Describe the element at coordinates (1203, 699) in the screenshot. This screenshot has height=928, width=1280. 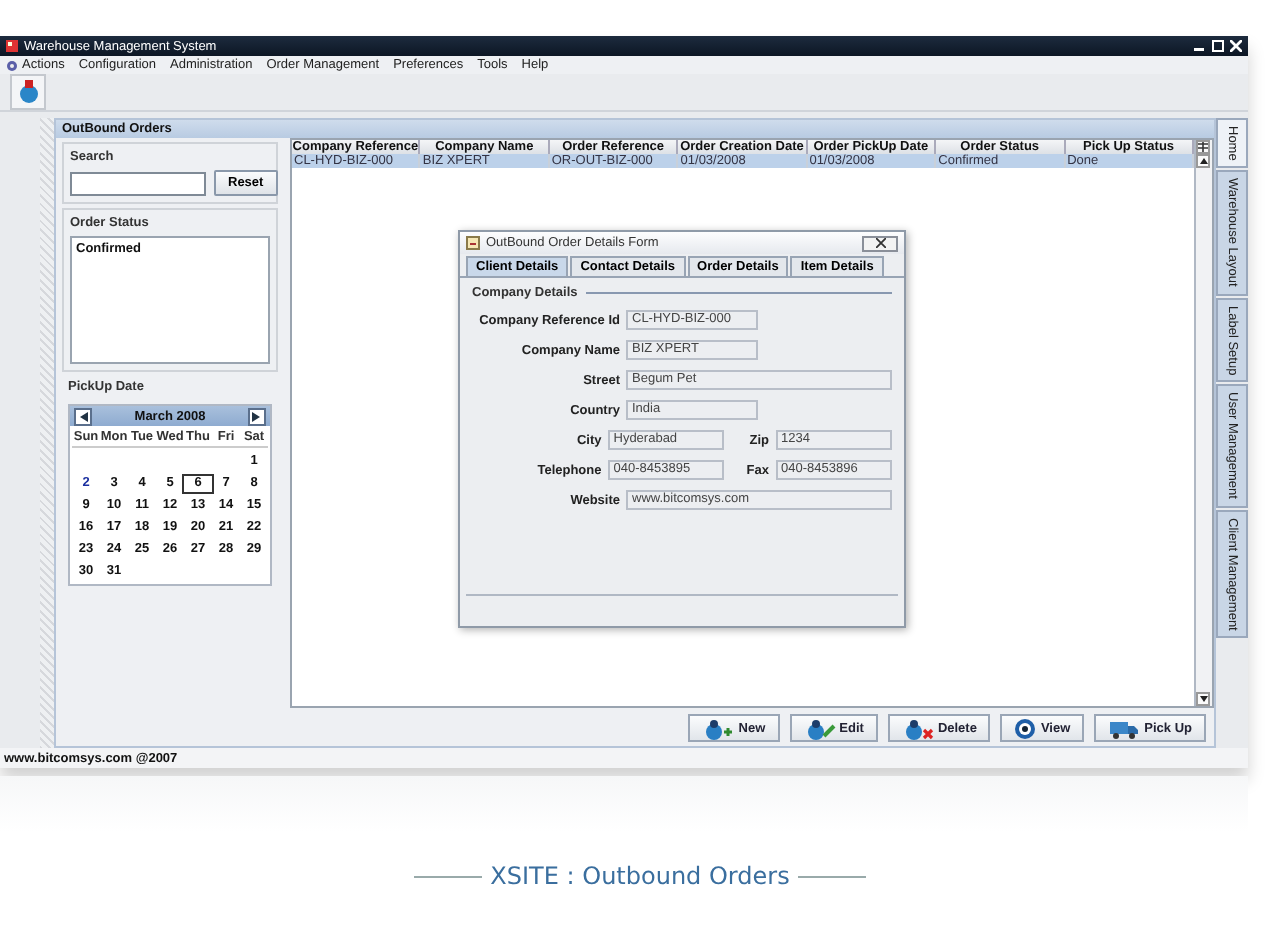
I see `scroll-down-icon` at that location.